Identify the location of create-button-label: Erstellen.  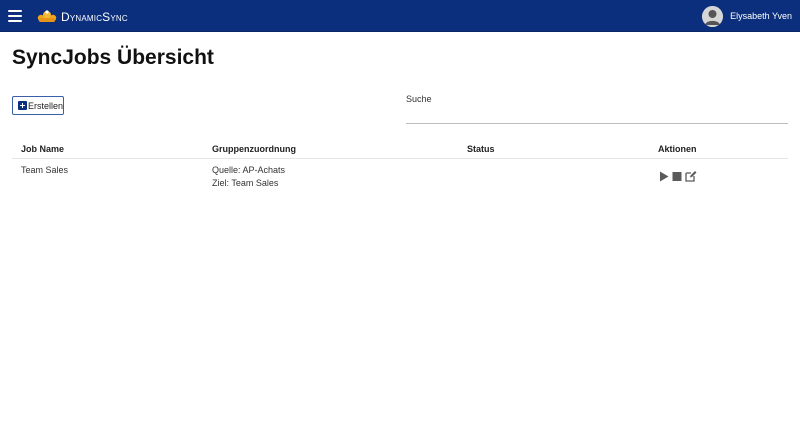
(45, 105).